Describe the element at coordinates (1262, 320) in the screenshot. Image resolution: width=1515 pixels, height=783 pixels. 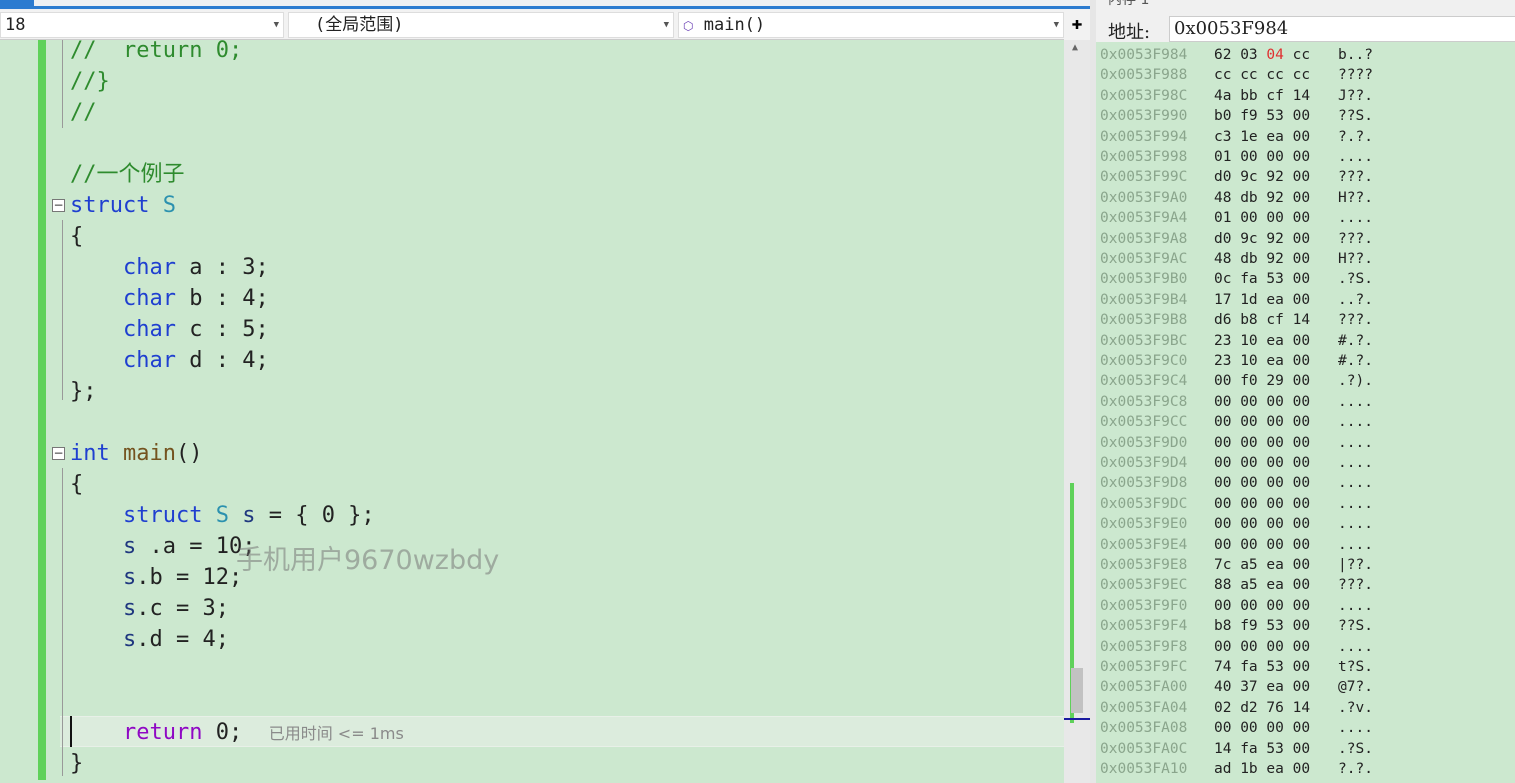
I see `memory-hex-bytes: d6 b8 cf 14` at that location.